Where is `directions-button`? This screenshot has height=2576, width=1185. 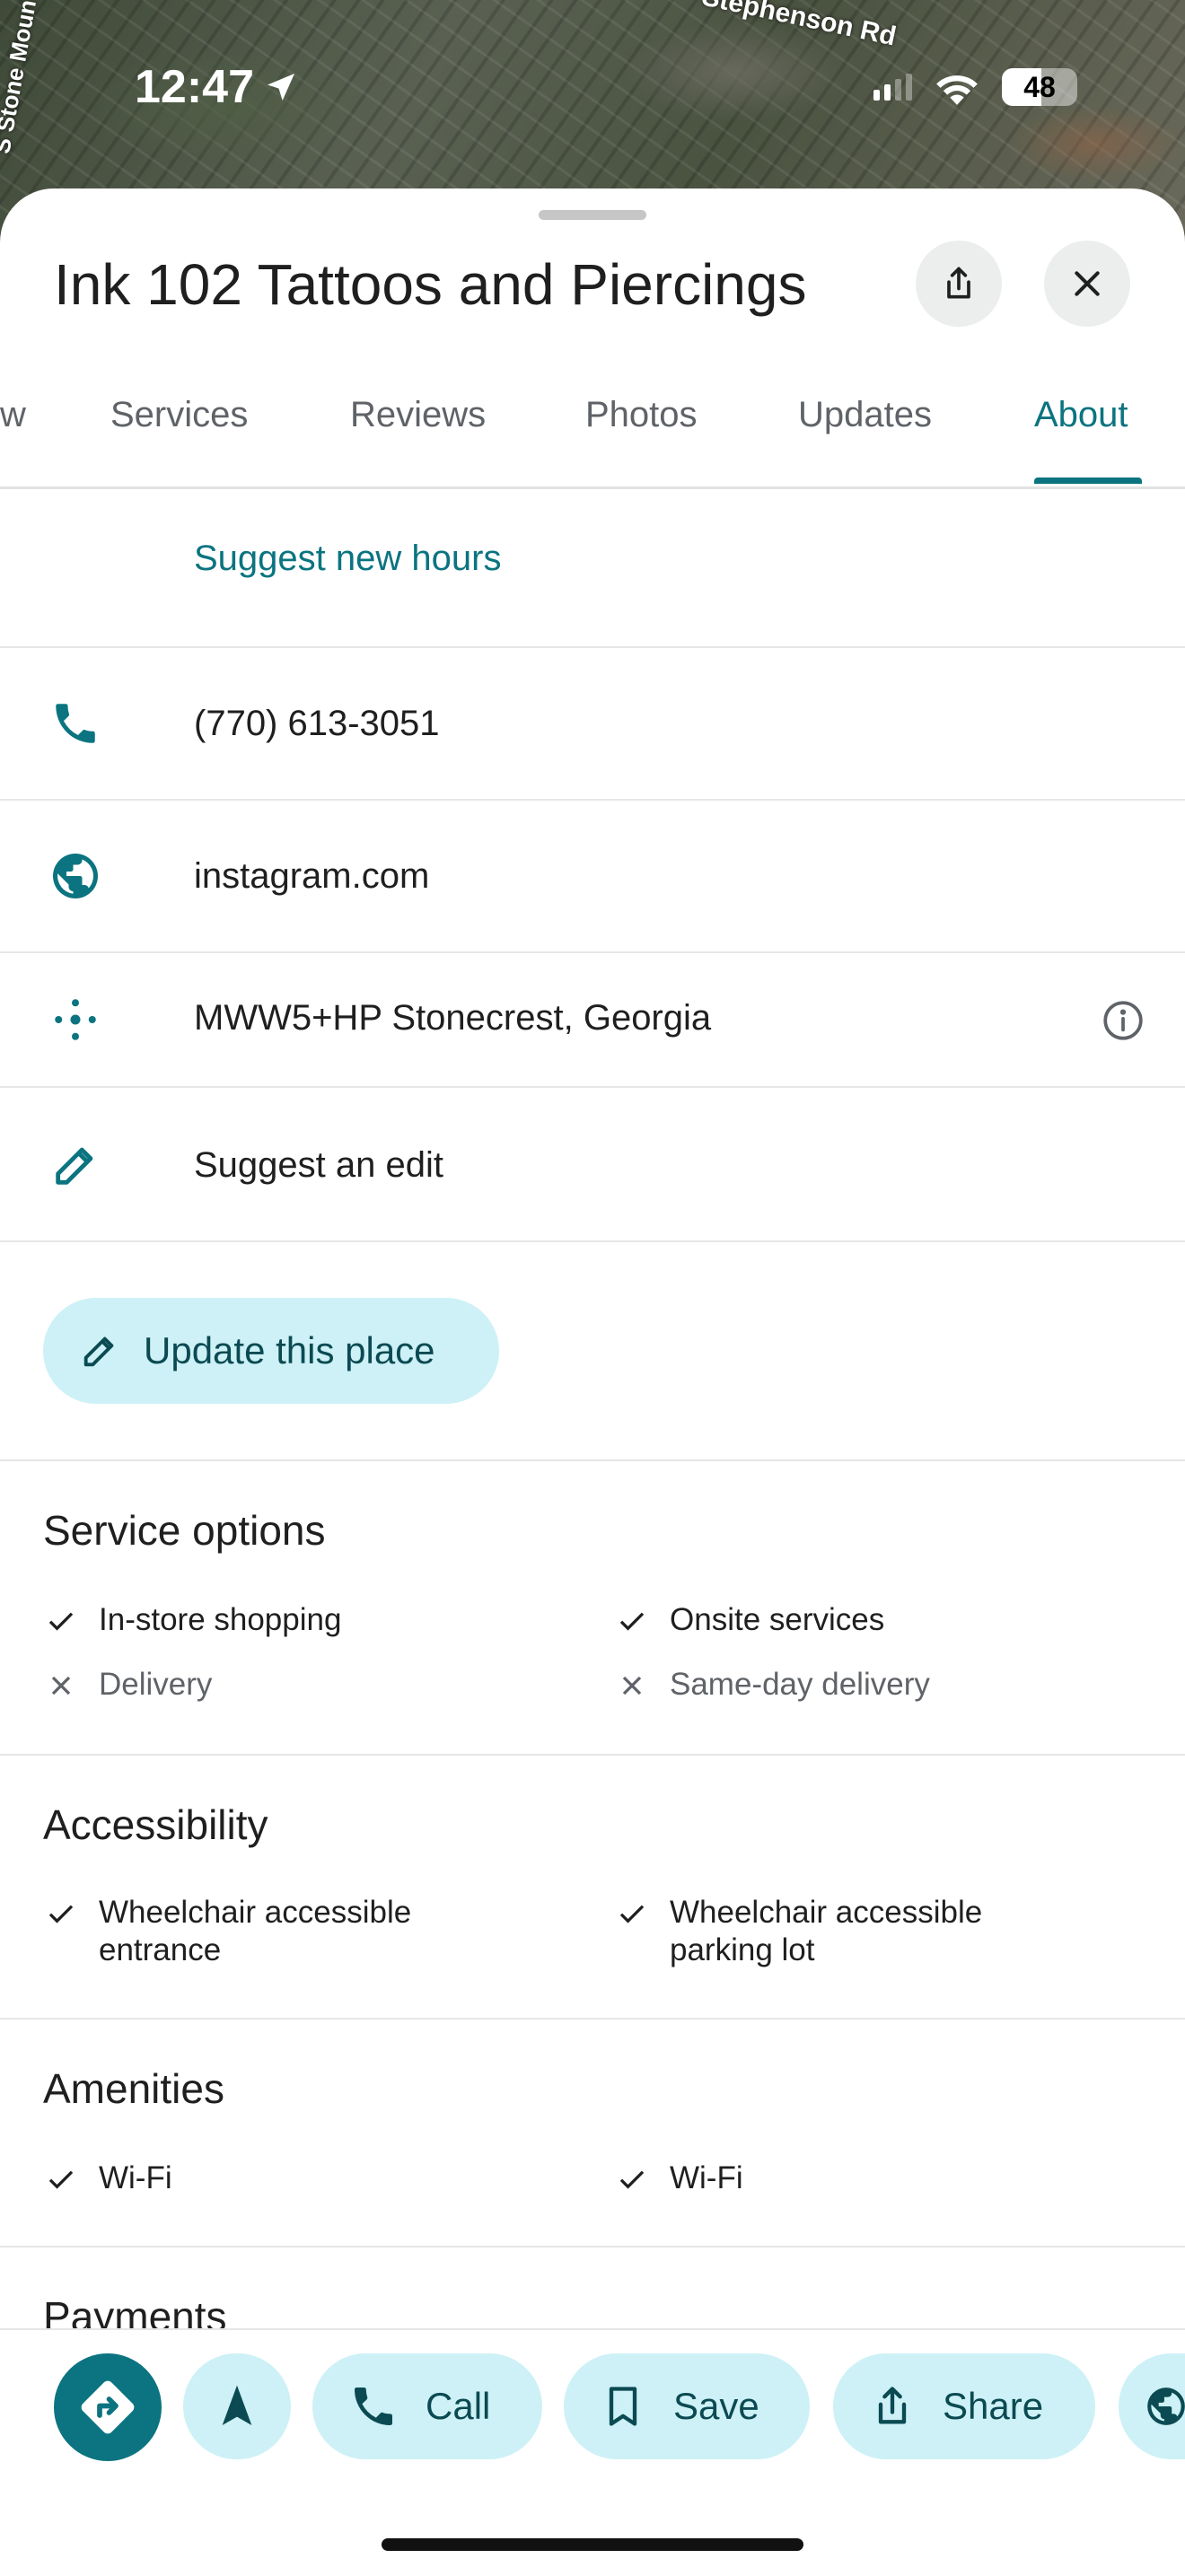
directions-button is located at coordinates (108, 2407).